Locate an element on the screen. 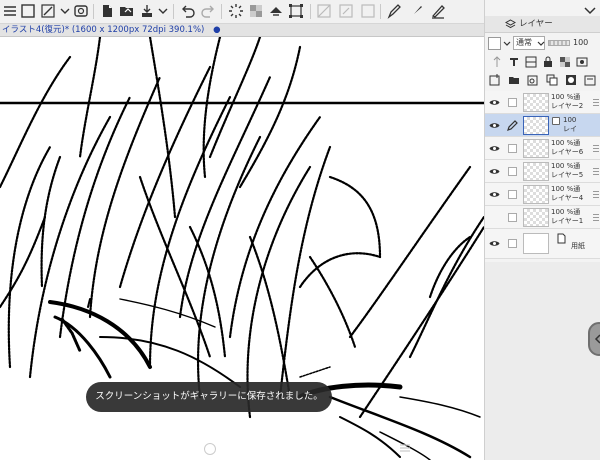  layer-row: 100 %通 レイヤー5 is located at coordinates (542, 171).